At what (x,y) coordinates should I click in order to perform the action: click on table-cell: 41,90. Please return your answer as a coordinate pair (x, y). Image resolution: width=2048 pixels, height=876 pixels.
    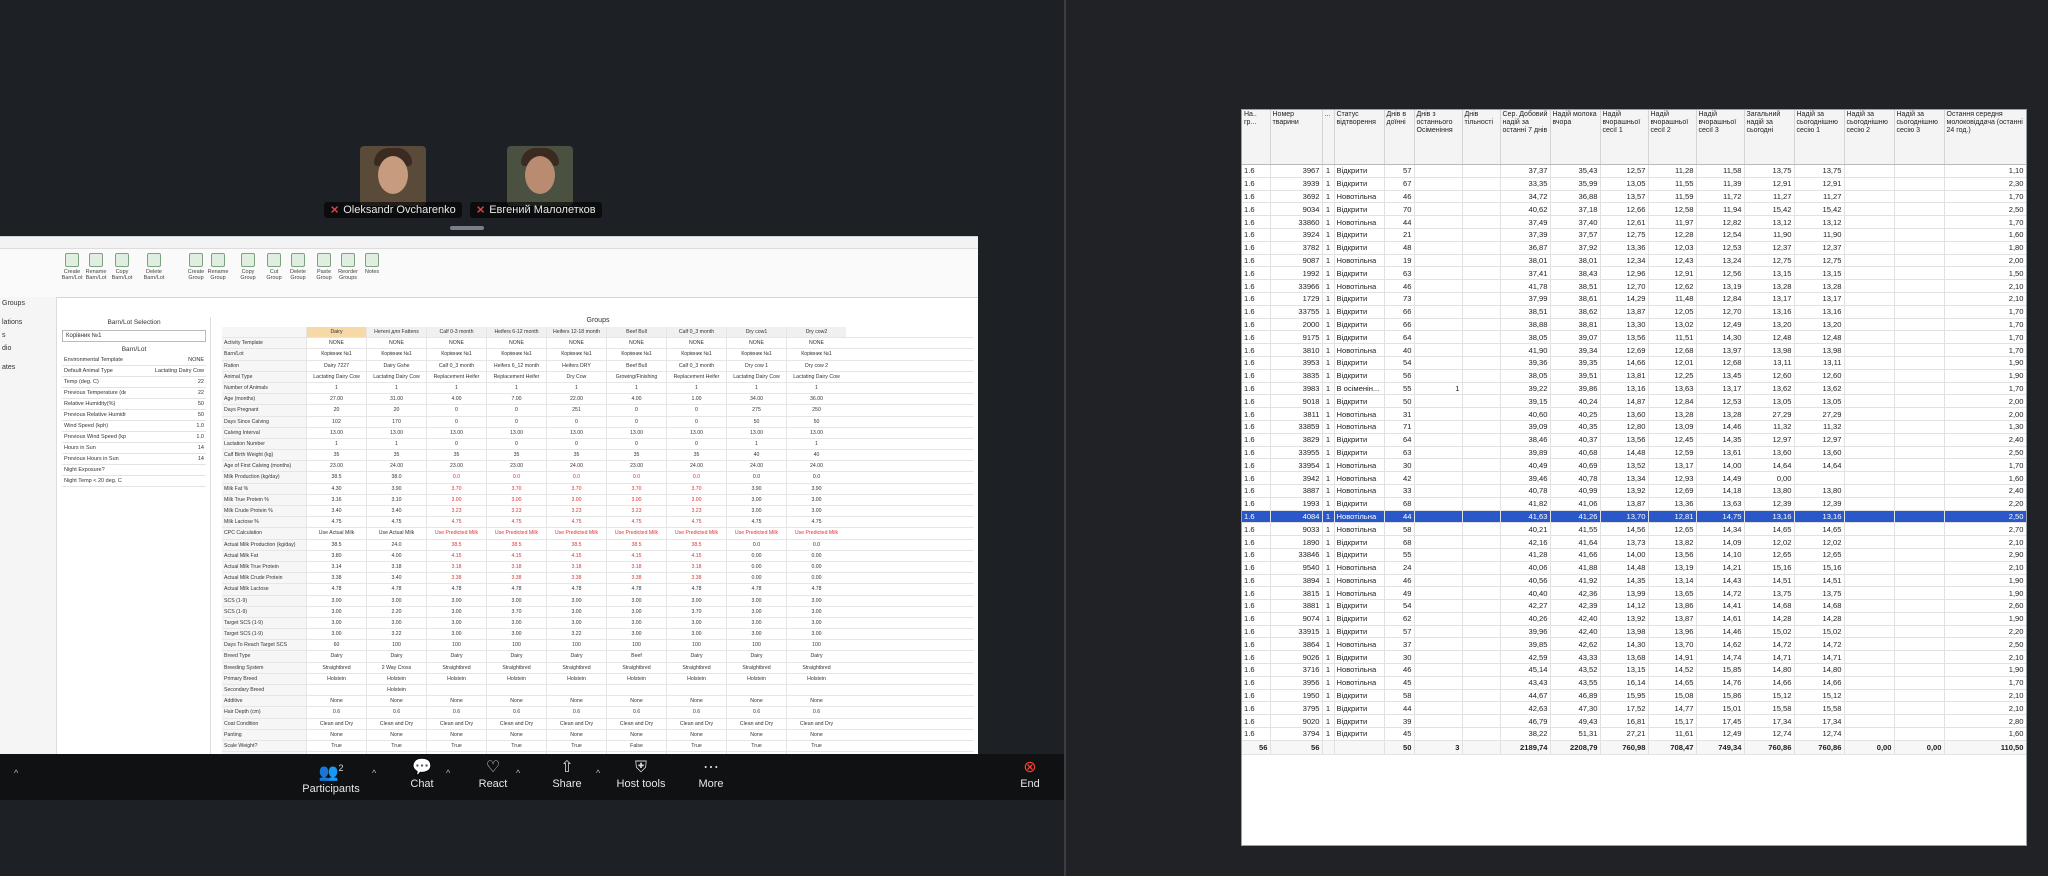
    Looking at the image, I should click on (1525, 350).